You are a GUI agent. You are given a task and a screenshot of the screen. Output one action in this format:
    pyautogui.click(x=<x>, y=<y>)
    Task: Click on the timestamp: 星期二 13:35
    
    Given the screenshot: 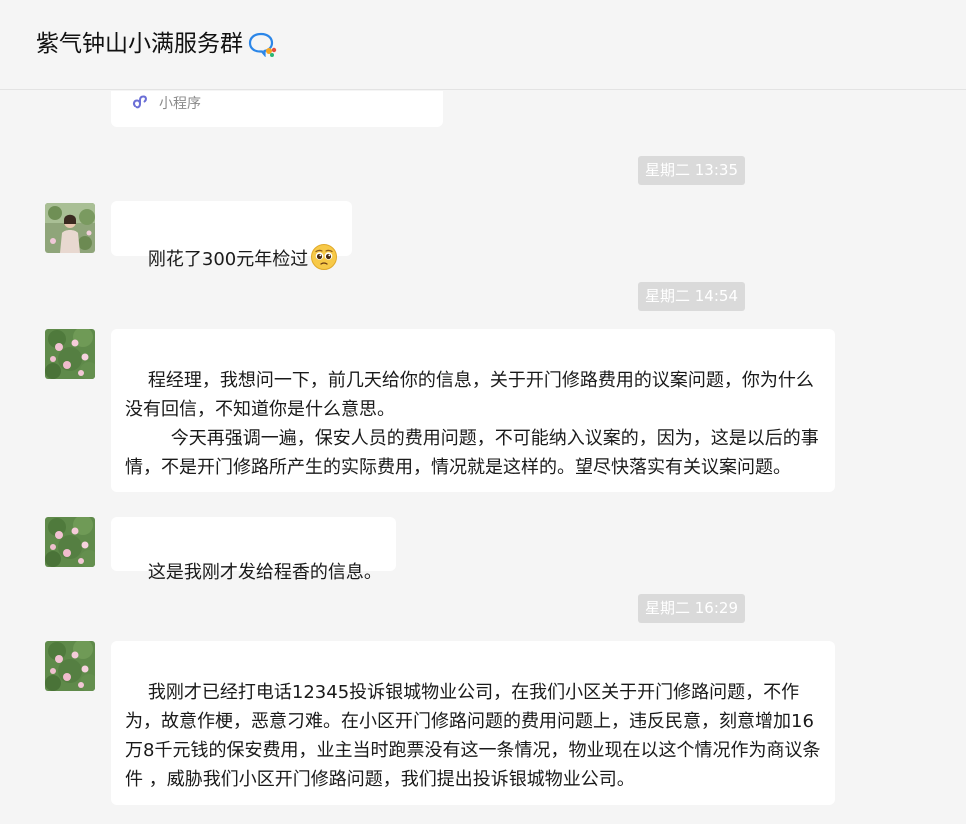 What is the action you would take?
    pyautogui.click(x=691, y=170)
    